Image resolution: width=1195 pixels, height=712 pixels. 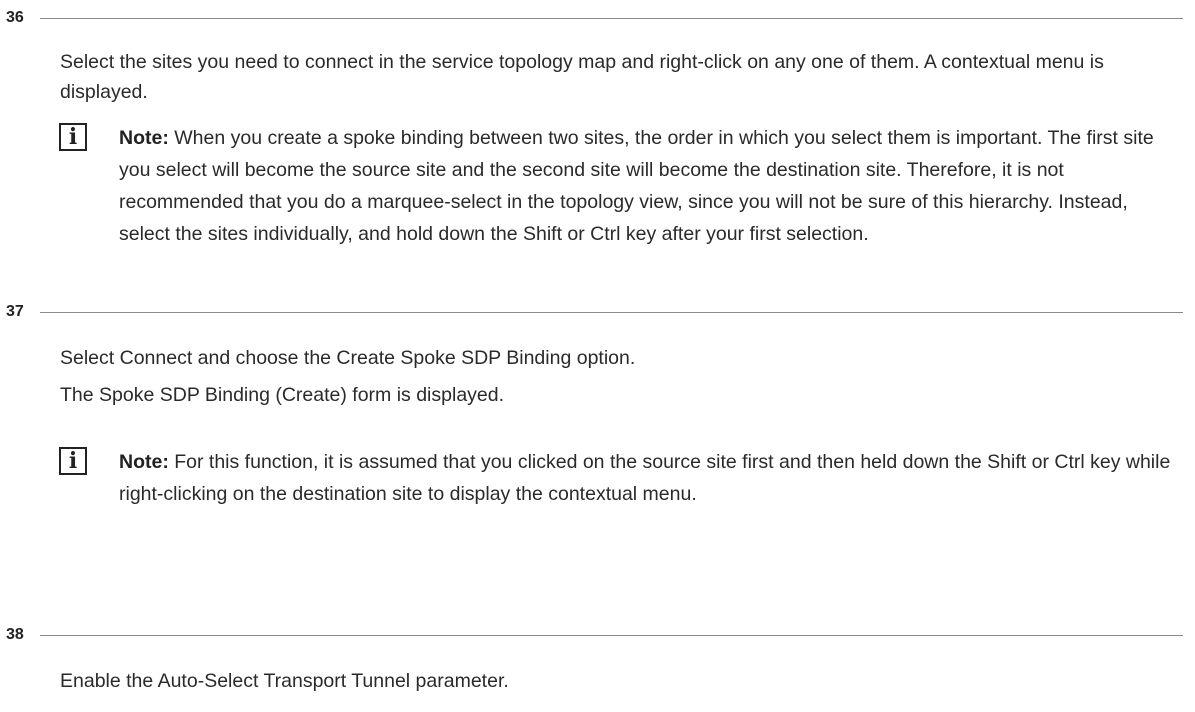 I want to click on step-37-header: 37, so click(x=594, y=312).